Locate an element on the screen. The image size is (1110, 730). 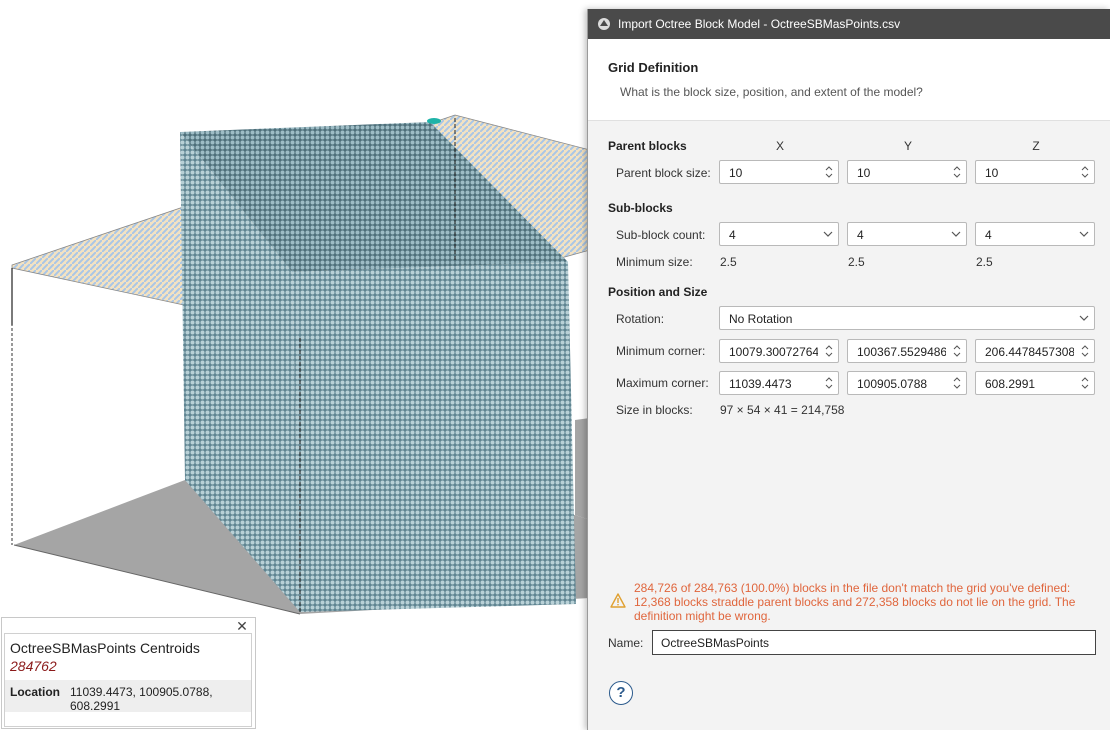
minimum-corner-y-input: 100367.552948610 is located at coordinates (907, 351).